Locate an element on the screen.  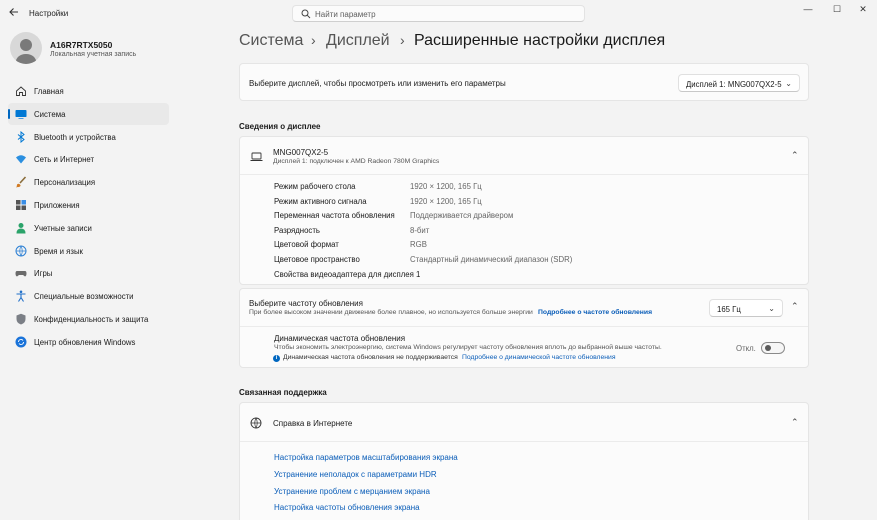
sidebar-item-label: Сеть и Интернет is located at coordinates (64, 160).